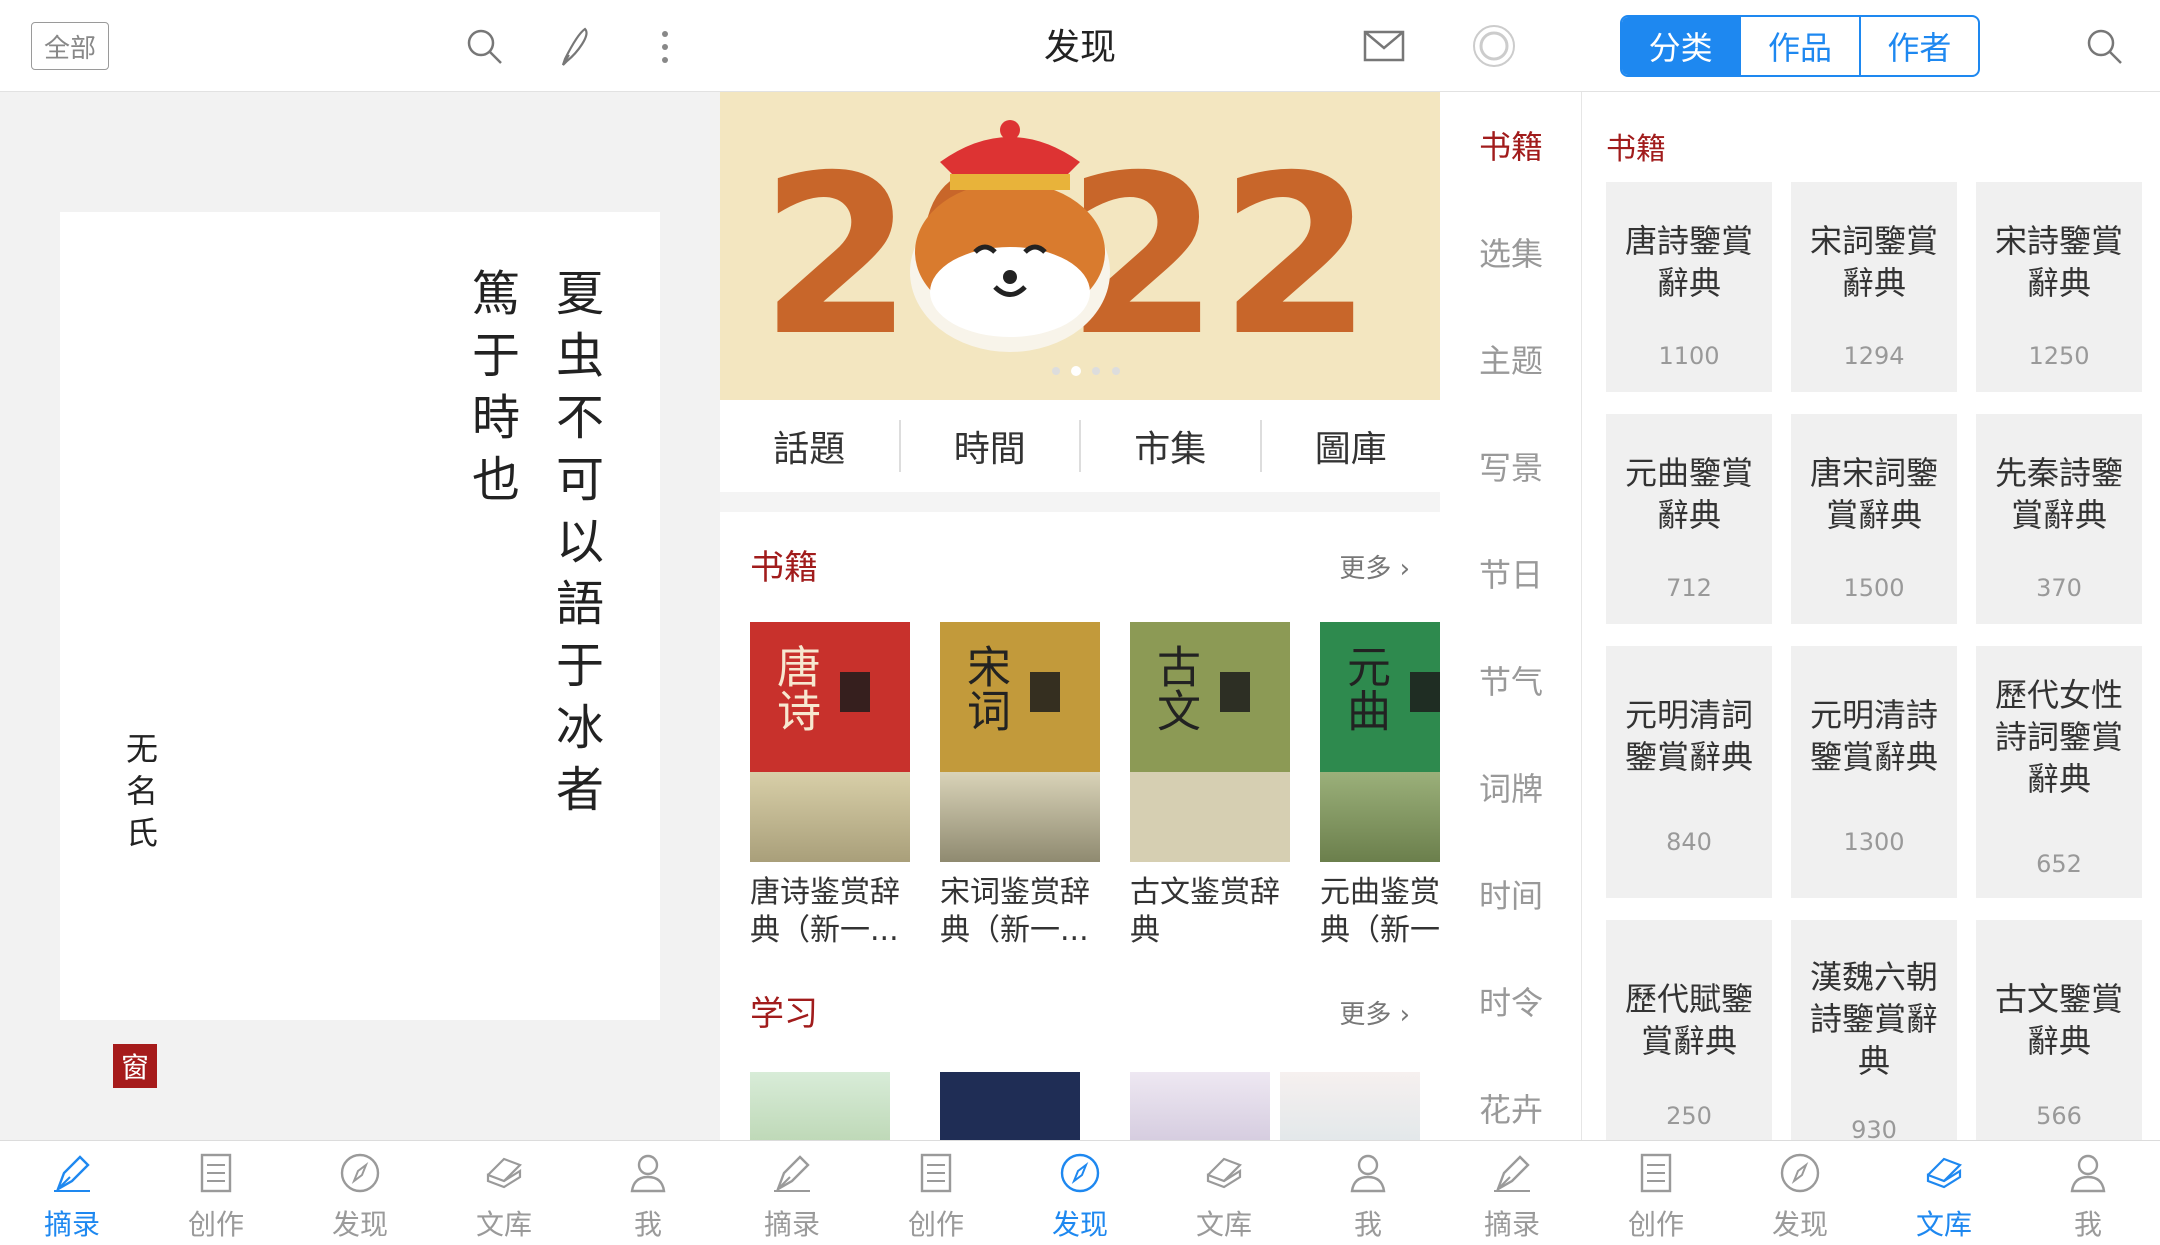 The height and width of the screenshot is (1245, 2160). I want to click on tab-time: 時間, so click(991, 446).